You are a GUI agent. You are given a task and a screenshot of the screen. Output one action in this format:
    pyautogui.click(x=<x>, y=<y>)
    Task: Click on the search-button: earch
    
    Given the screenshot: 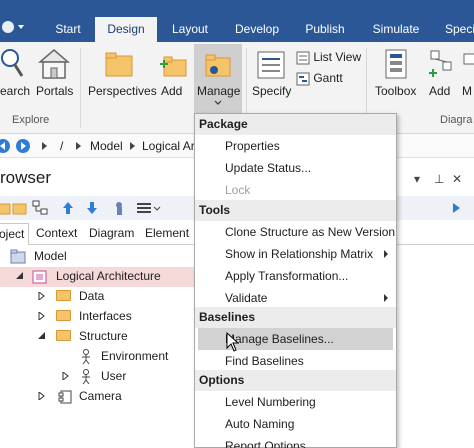 What is the action you would take?
    pyautogui.click(x=15, y=77)
    